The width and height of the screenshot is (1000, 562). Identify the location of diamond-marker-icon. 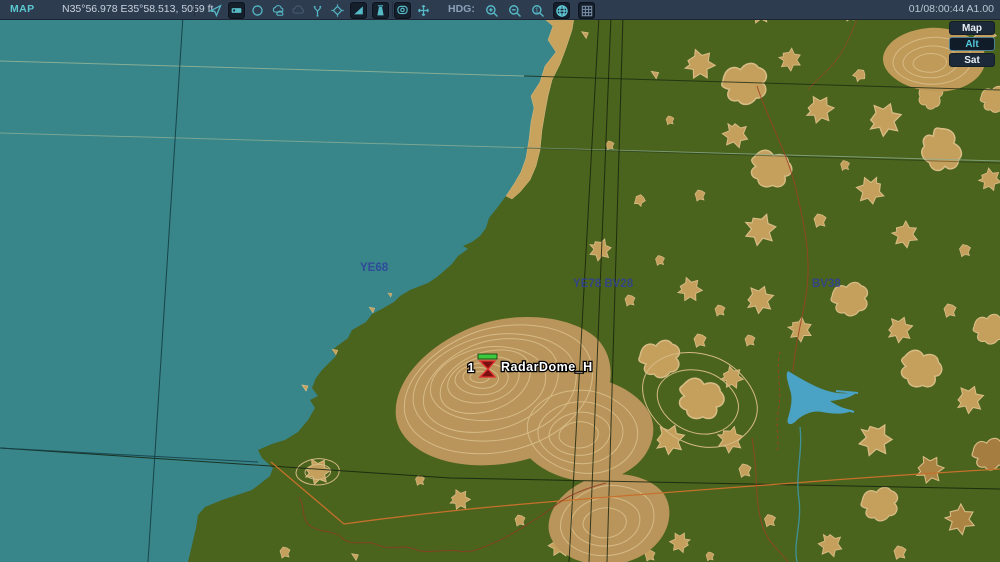
(337, 10).